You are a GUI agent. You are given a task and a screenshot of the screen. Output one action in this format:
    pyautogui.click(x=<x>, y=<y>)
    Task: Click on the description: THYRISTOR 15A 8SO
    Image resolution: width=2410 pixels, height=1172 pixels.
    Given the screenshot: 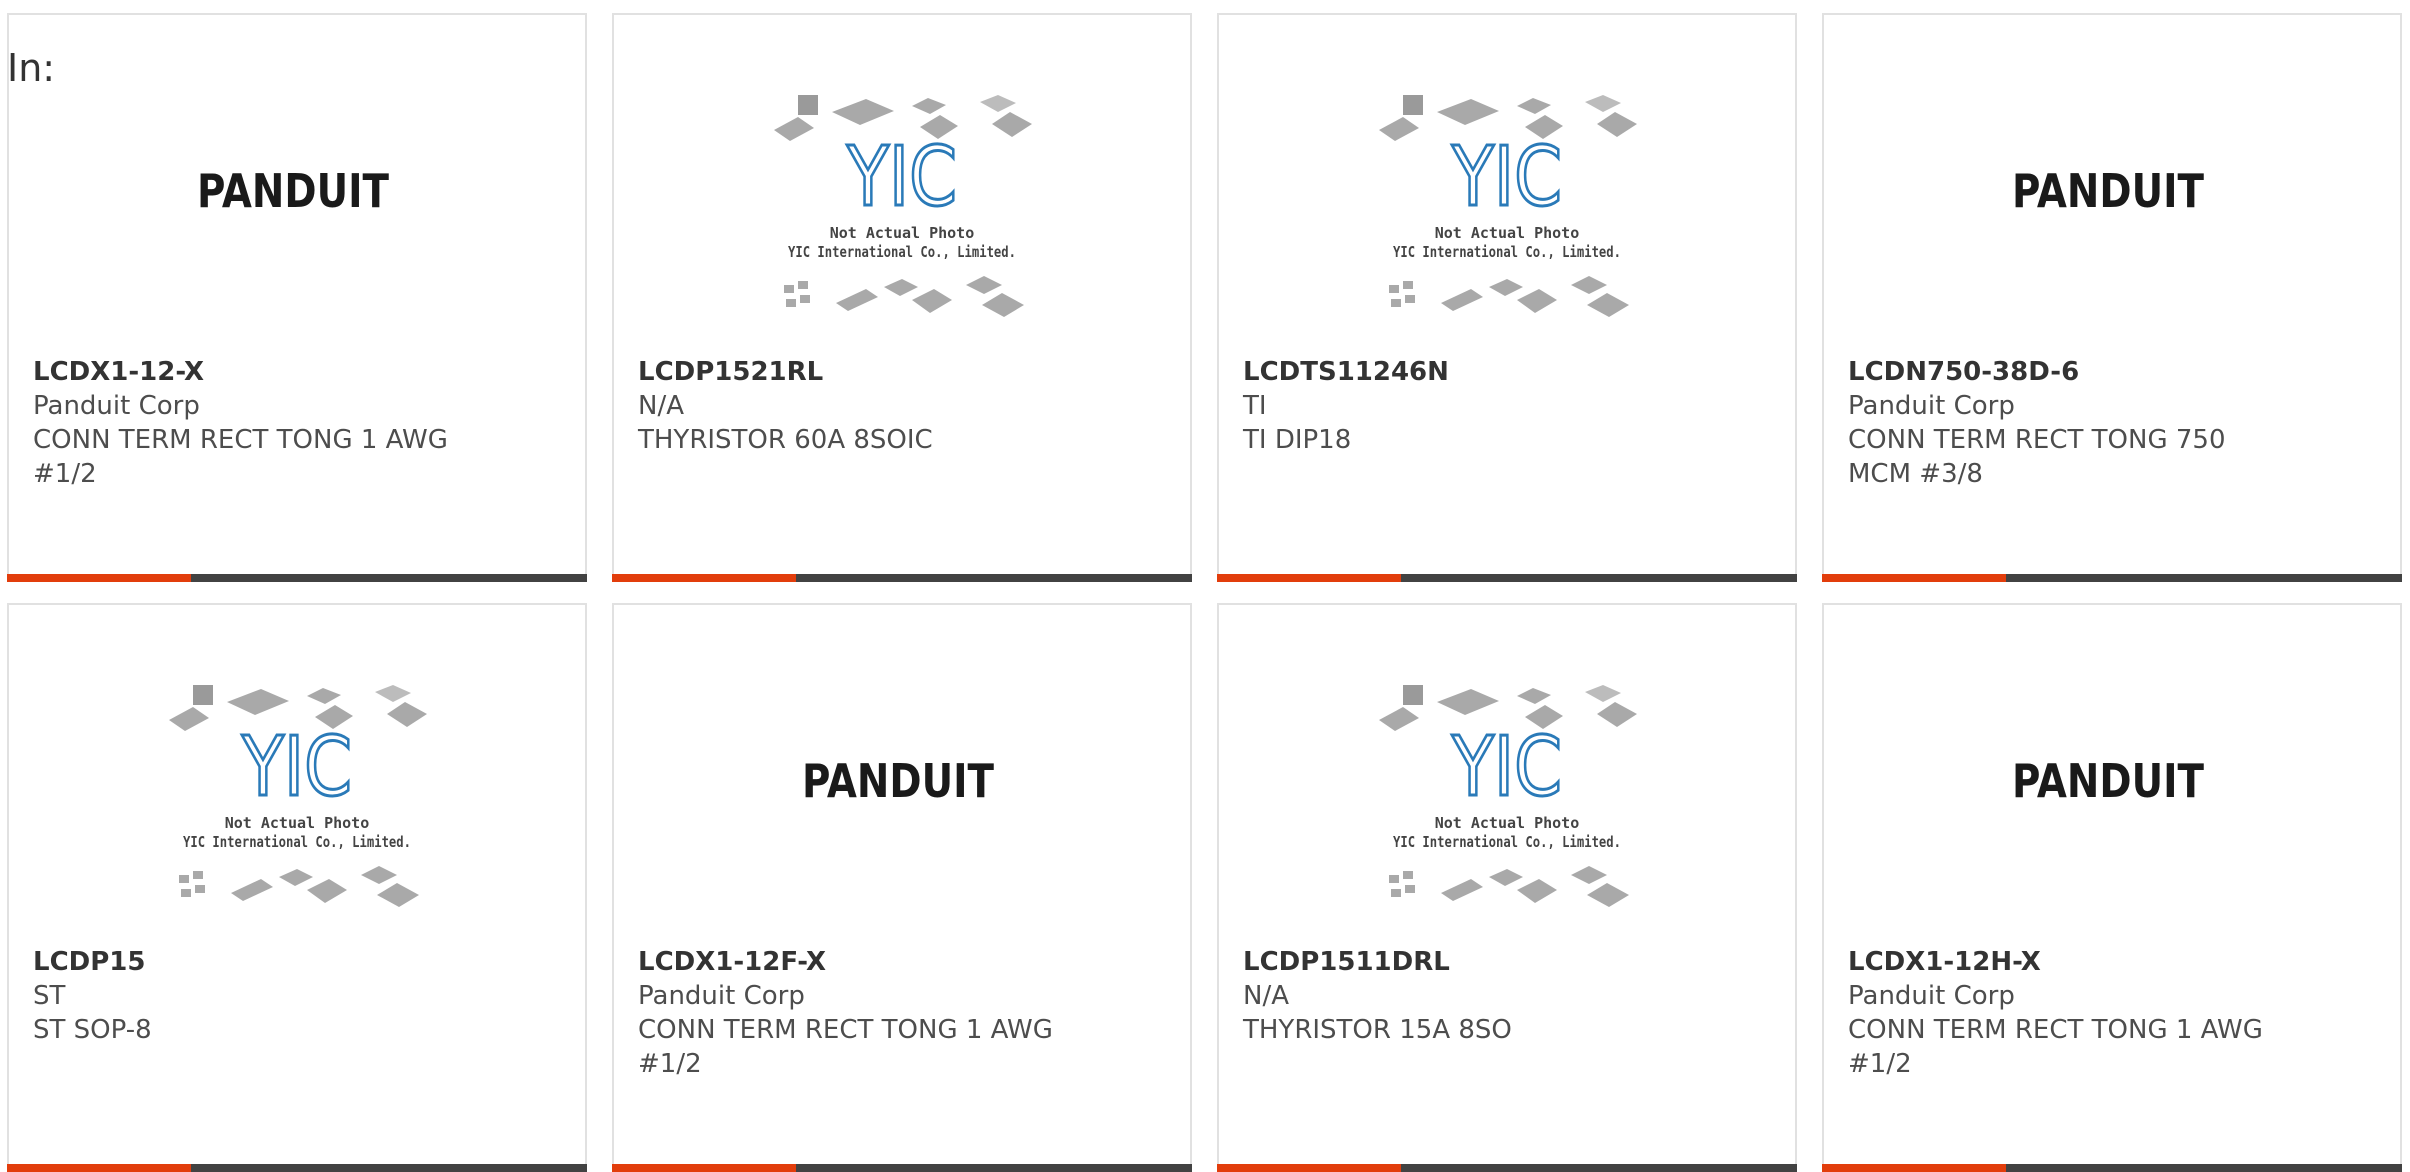 What is the action you would take?
    pyautogui.click(x=1377, y=1030)
    